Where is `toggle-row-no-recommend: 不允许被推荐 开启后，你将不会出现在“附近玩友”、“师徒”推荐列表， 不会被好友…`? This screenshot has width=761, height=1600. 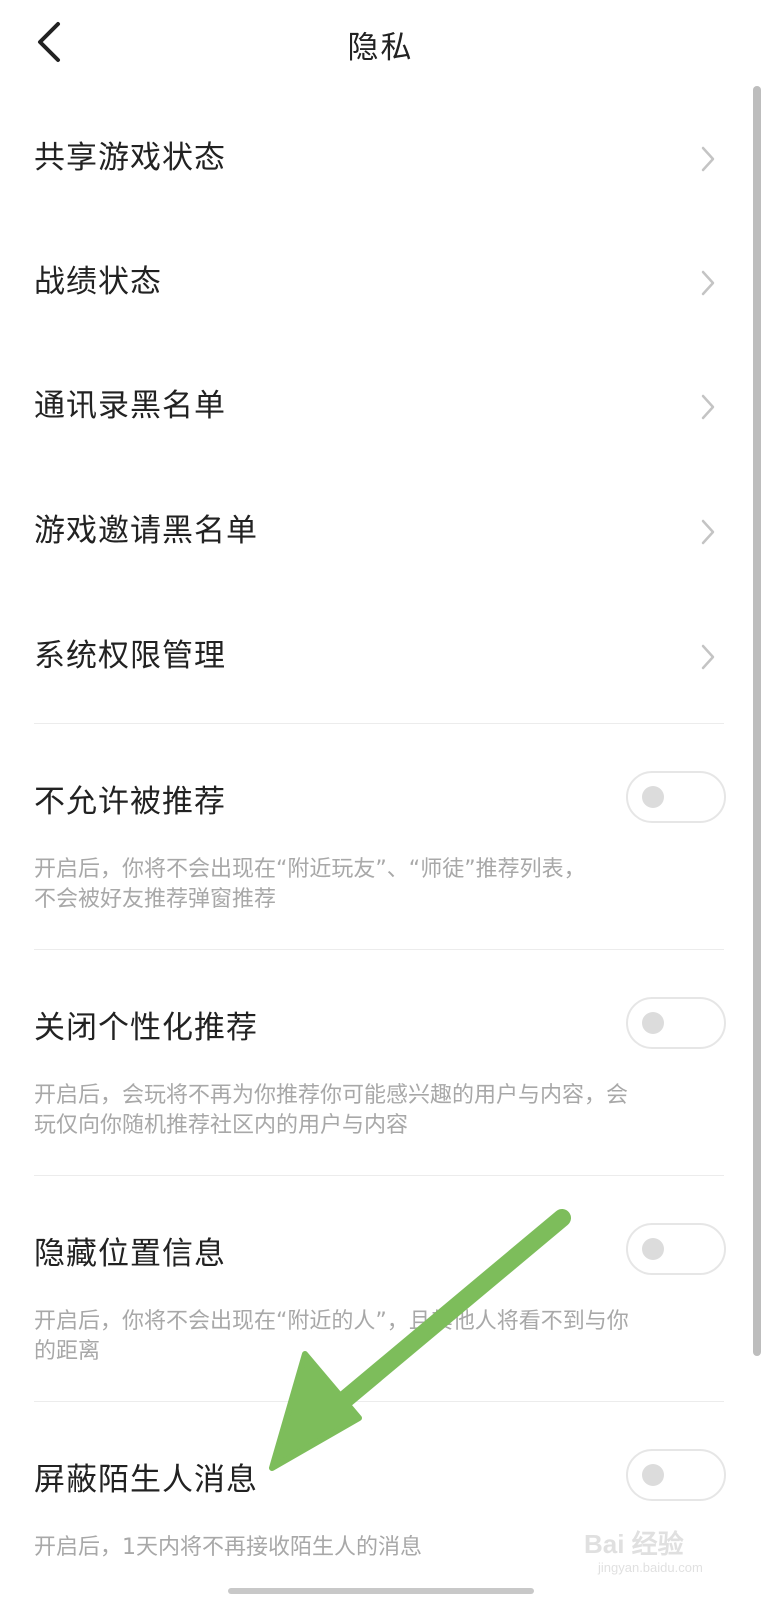
toggle-row-no-recommend: 不允许被推荐 开启后，你将不会出现在“附近玩友”、“师徒”推荐列表， 不会被好友… is located at coordinates (370, 836).